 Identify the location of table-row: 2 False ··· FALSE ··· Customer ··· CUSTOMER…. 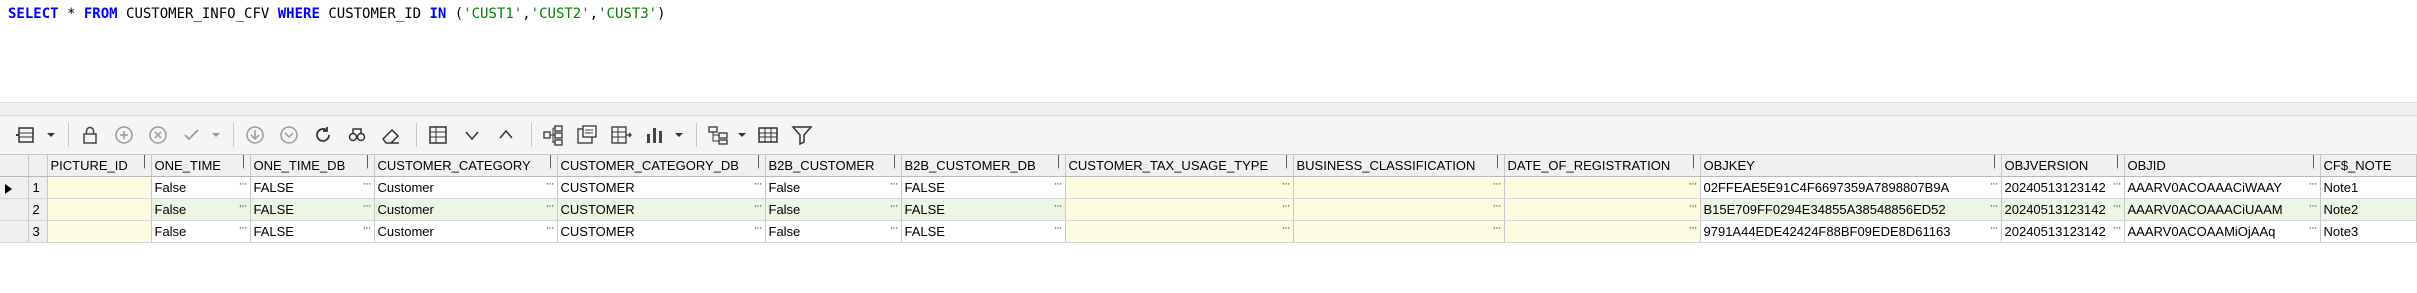
(1208, 209).